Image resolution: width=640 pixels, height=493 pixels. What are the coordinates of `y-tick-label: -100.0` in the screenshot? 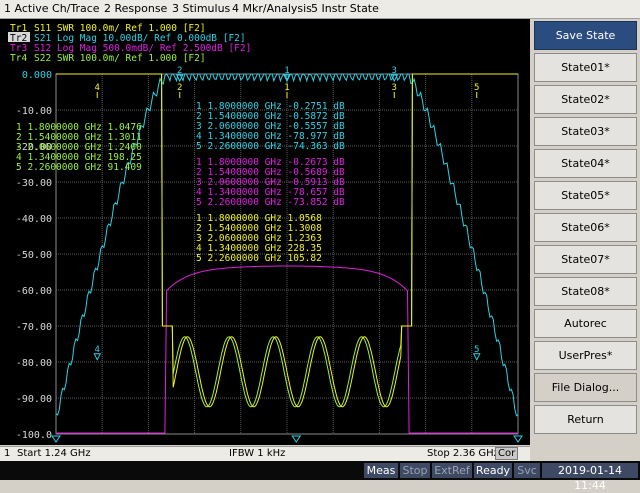 It's located at (34, 435).